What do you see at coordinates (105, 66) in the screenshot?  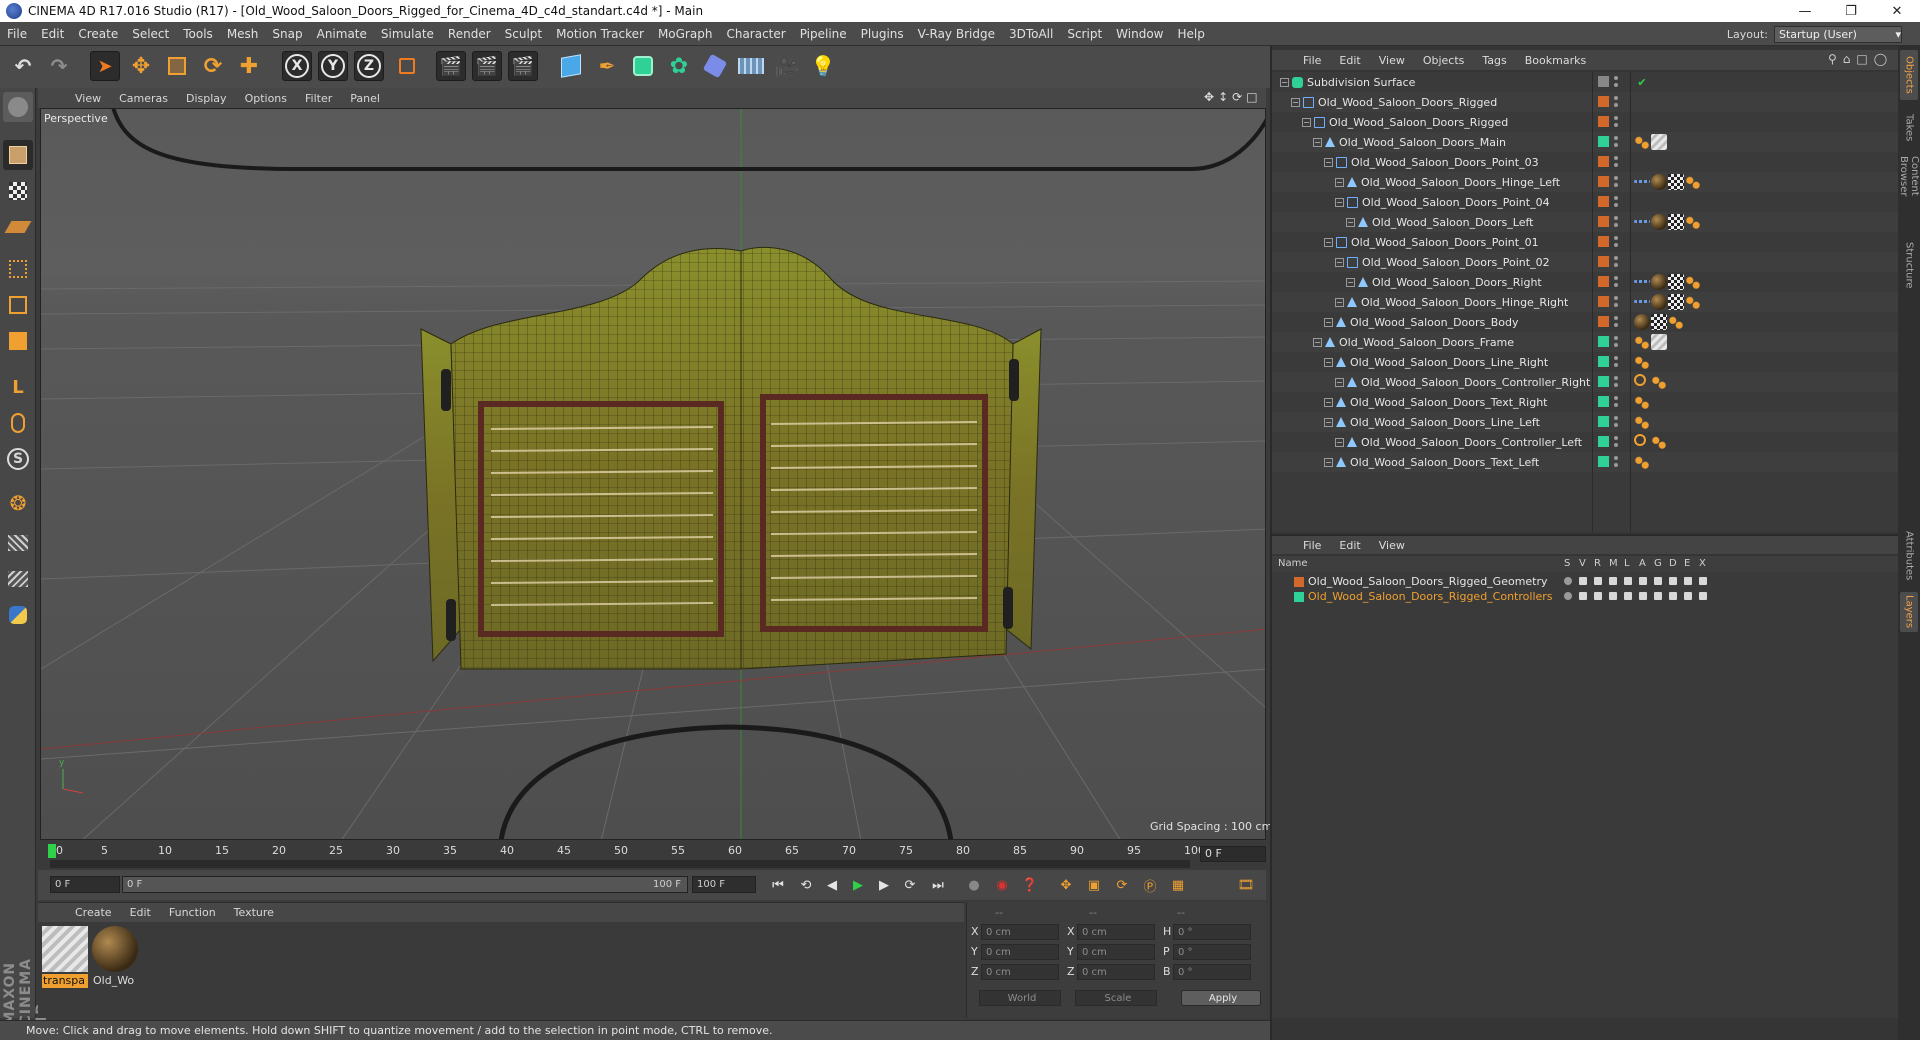 I see `select-tool-button: ➤` at bounding box center [105, 66].